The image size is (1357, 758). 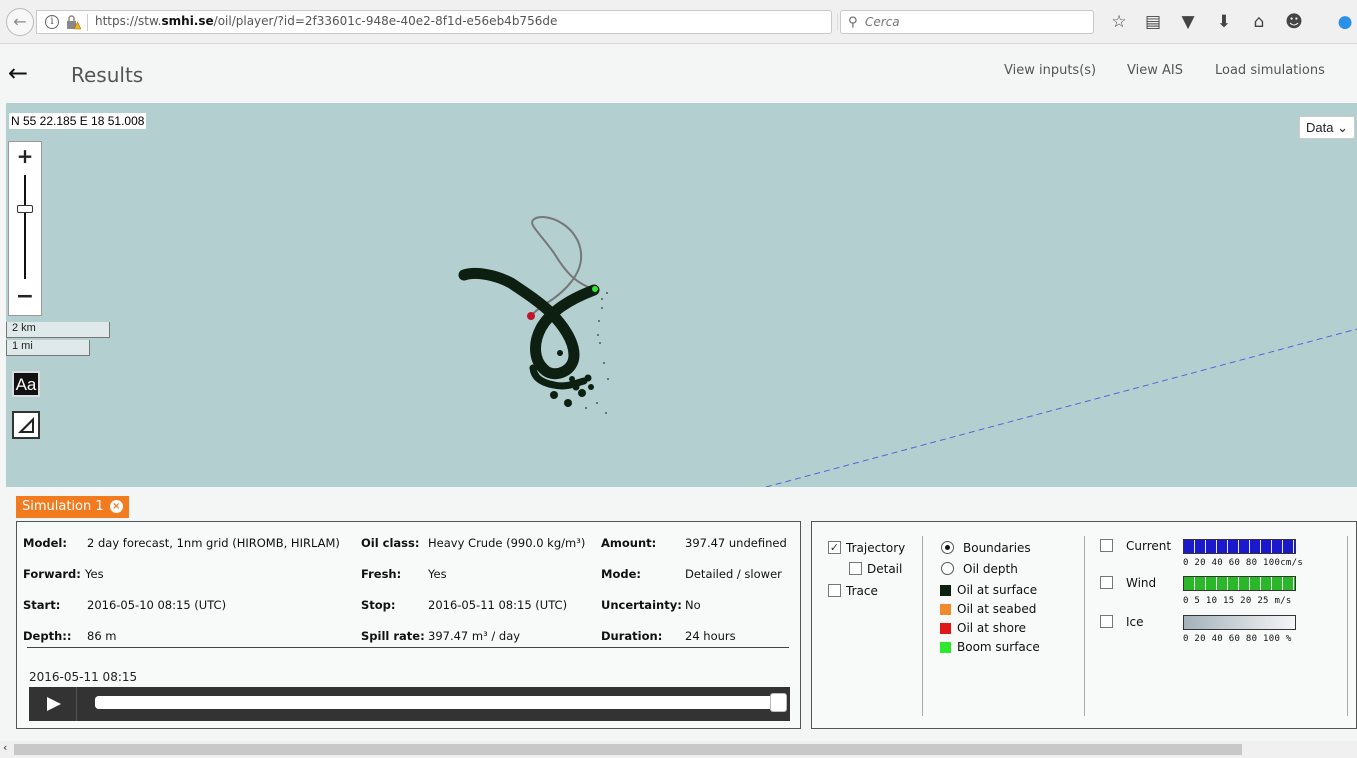 What do you see at coordinates (22, 346) in the screenshot?
I see `scale-mi-label: 1 mi` at bounding box center [22, 346].